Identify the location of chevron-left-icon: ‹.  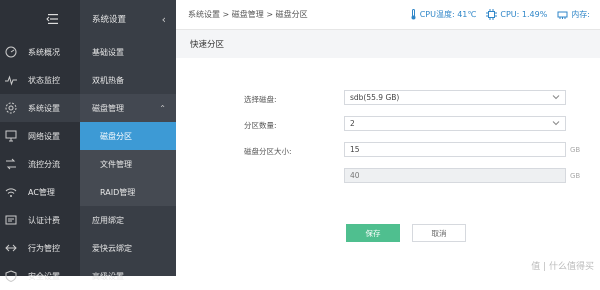
(164, 19).